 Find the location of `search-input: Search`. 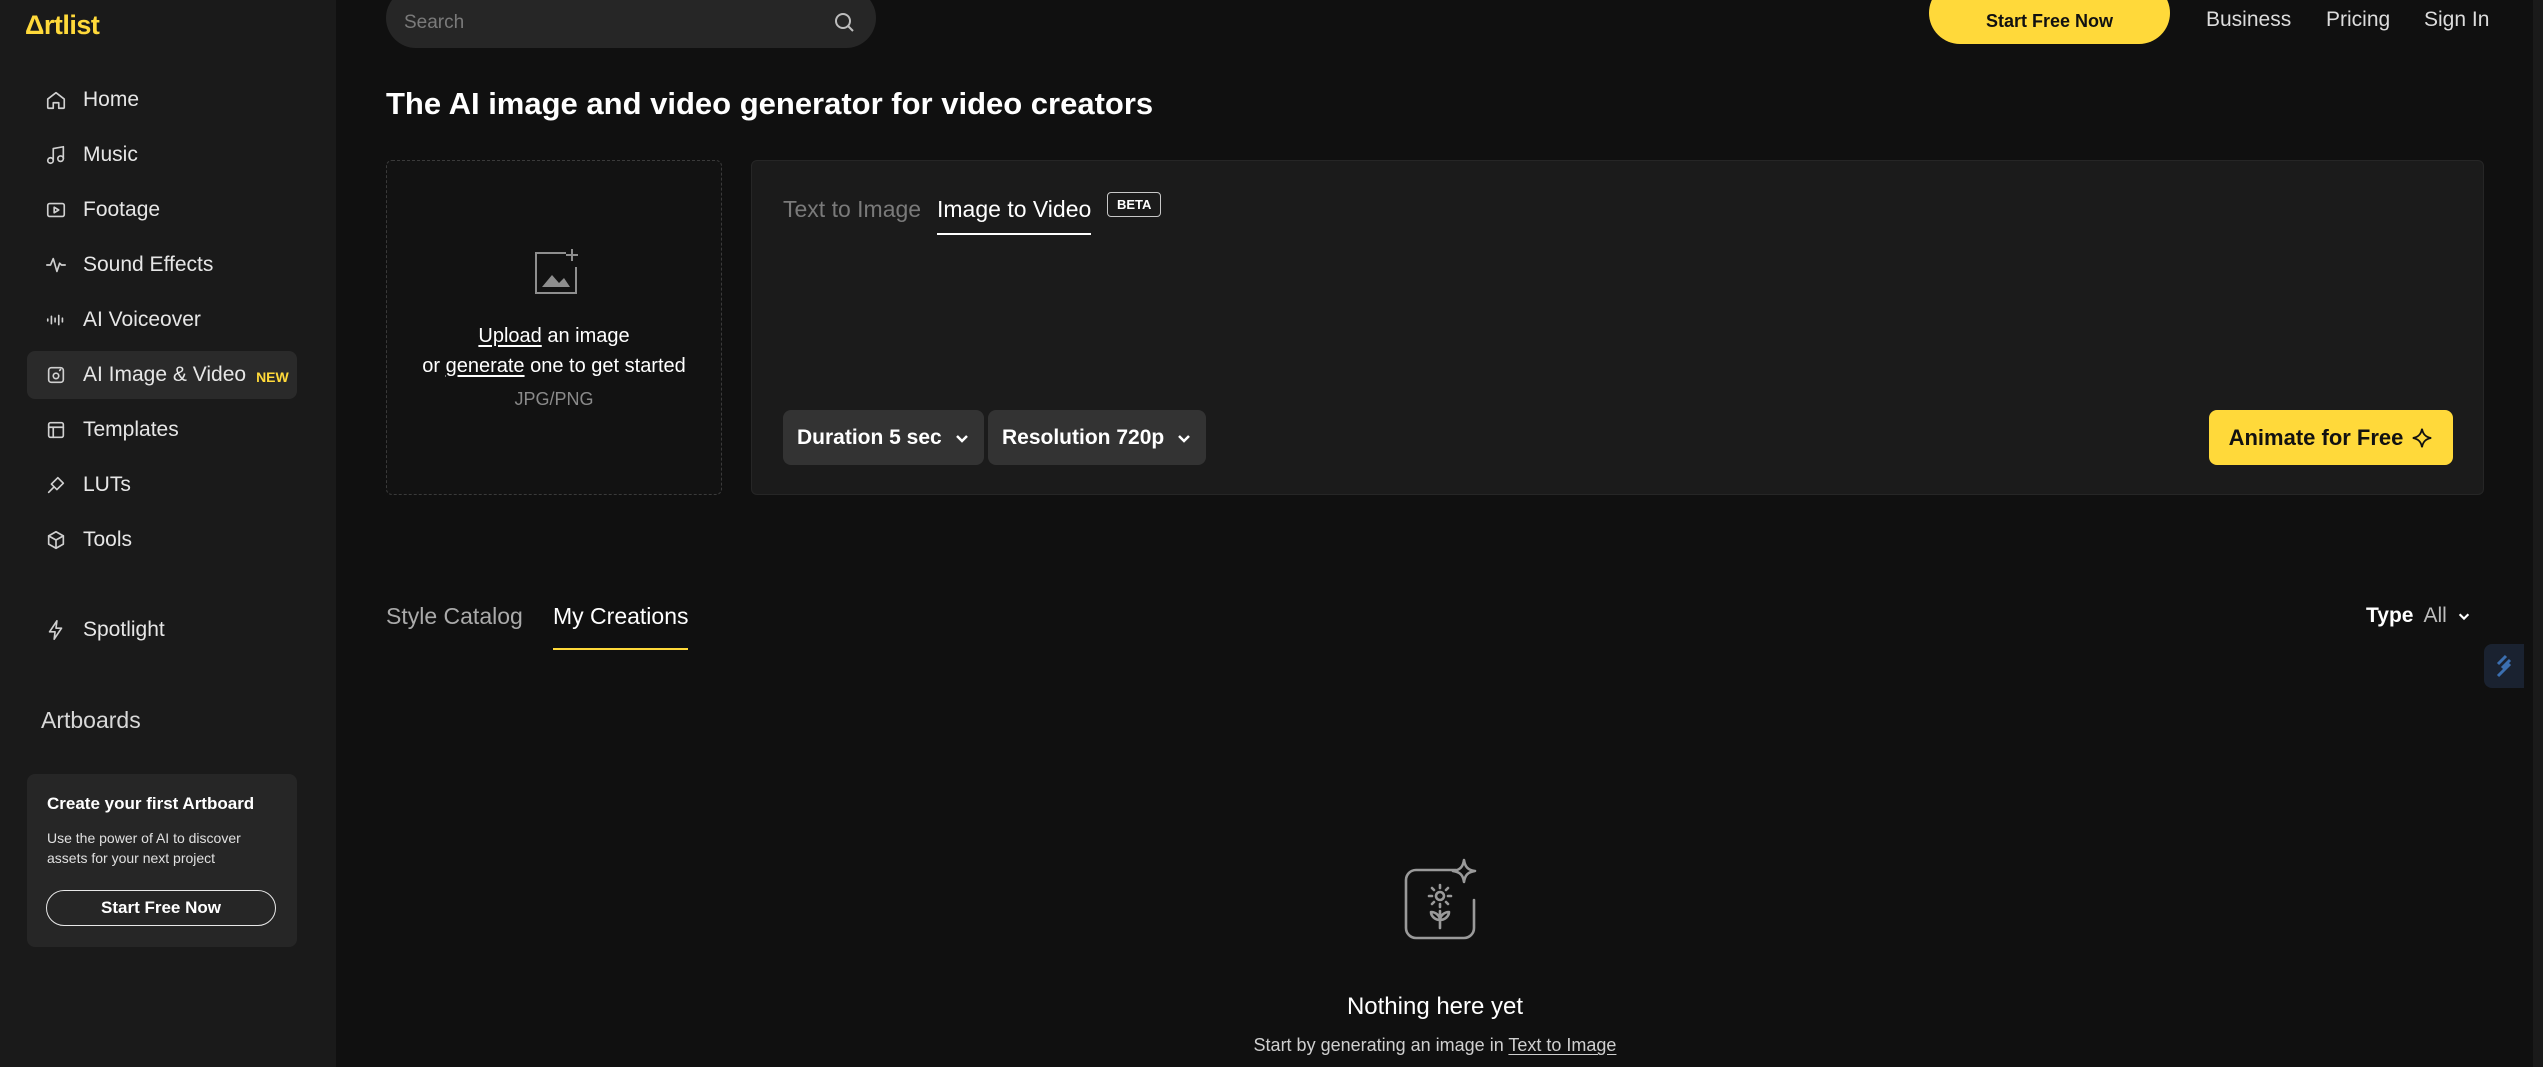

search-input: Search is located at coordinates (434, 23).